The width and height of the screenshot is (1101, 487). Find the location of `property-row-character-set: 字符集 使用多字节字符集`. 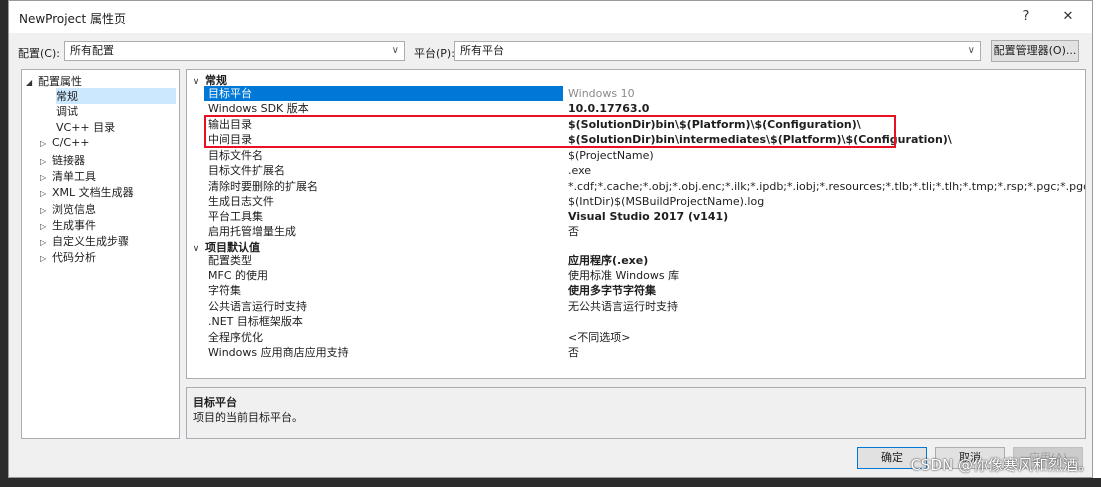

property-row-character-set: 字符集 使用多字节字符集 is located at coordinates (644, 290).